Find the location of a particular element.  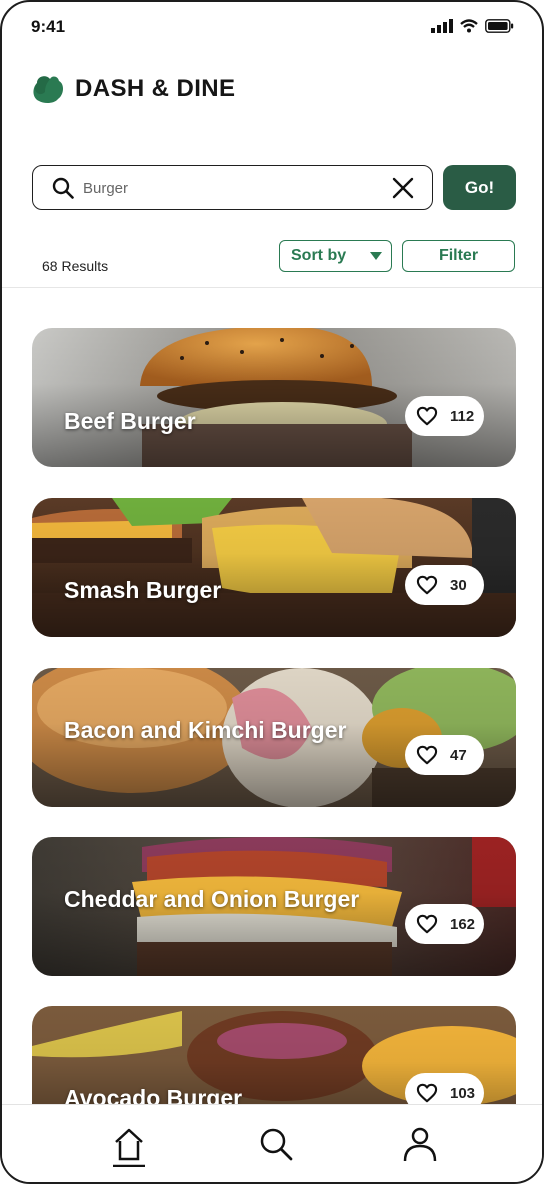

caret-down-icon is located at coordinates (376, 256).